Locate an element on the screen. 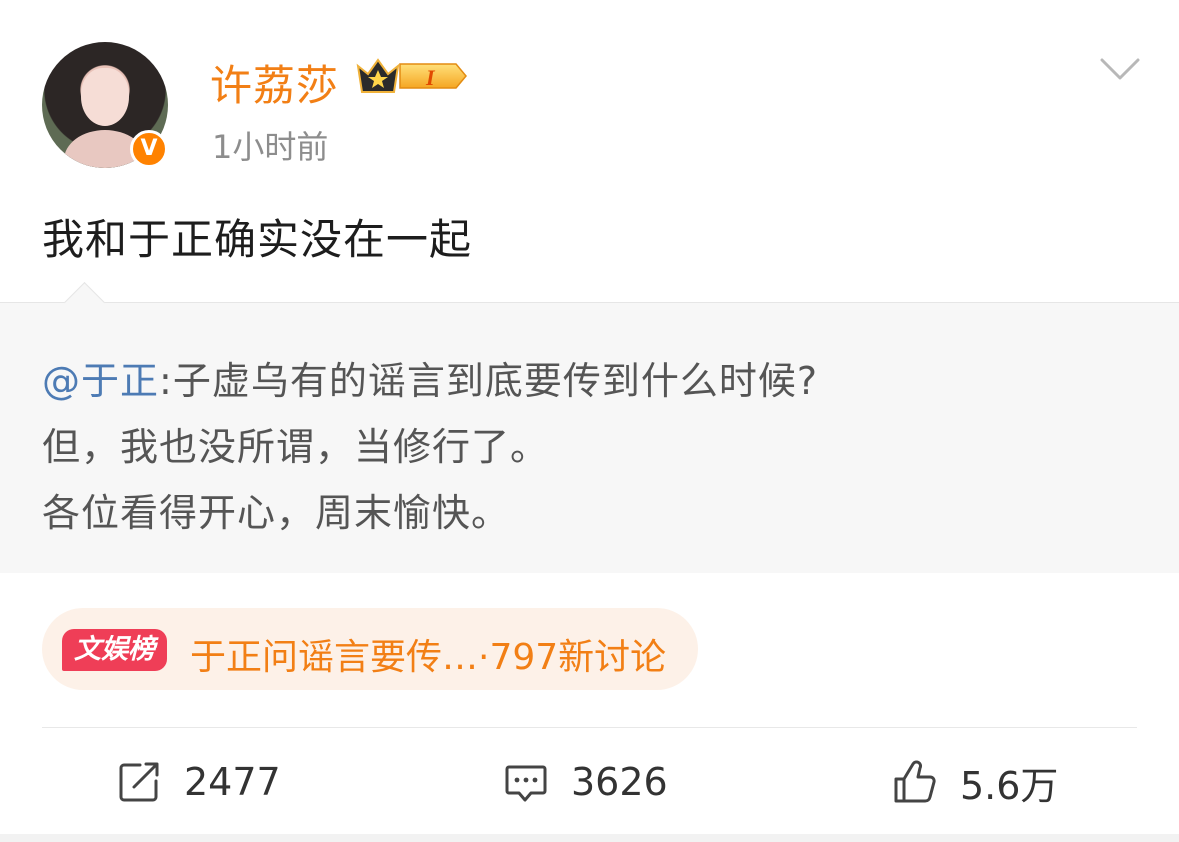 The height and width of the screenshot is (842, 1179). post-timestamp: 1小时前 is located at coordinates (270, 147).